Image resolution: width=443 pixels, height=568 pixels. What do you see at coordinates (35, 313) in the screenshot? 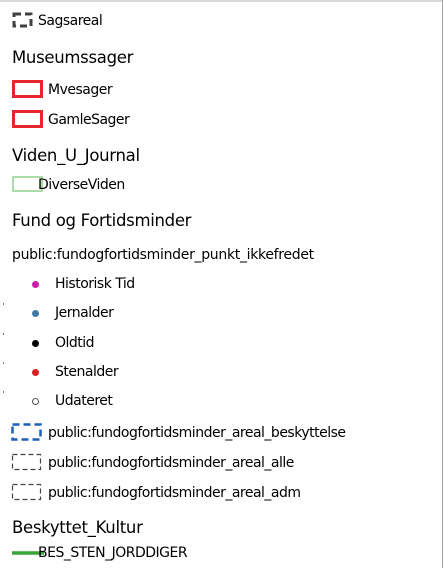
I see `blue-dot-icon` at bounding box center [35, 313].